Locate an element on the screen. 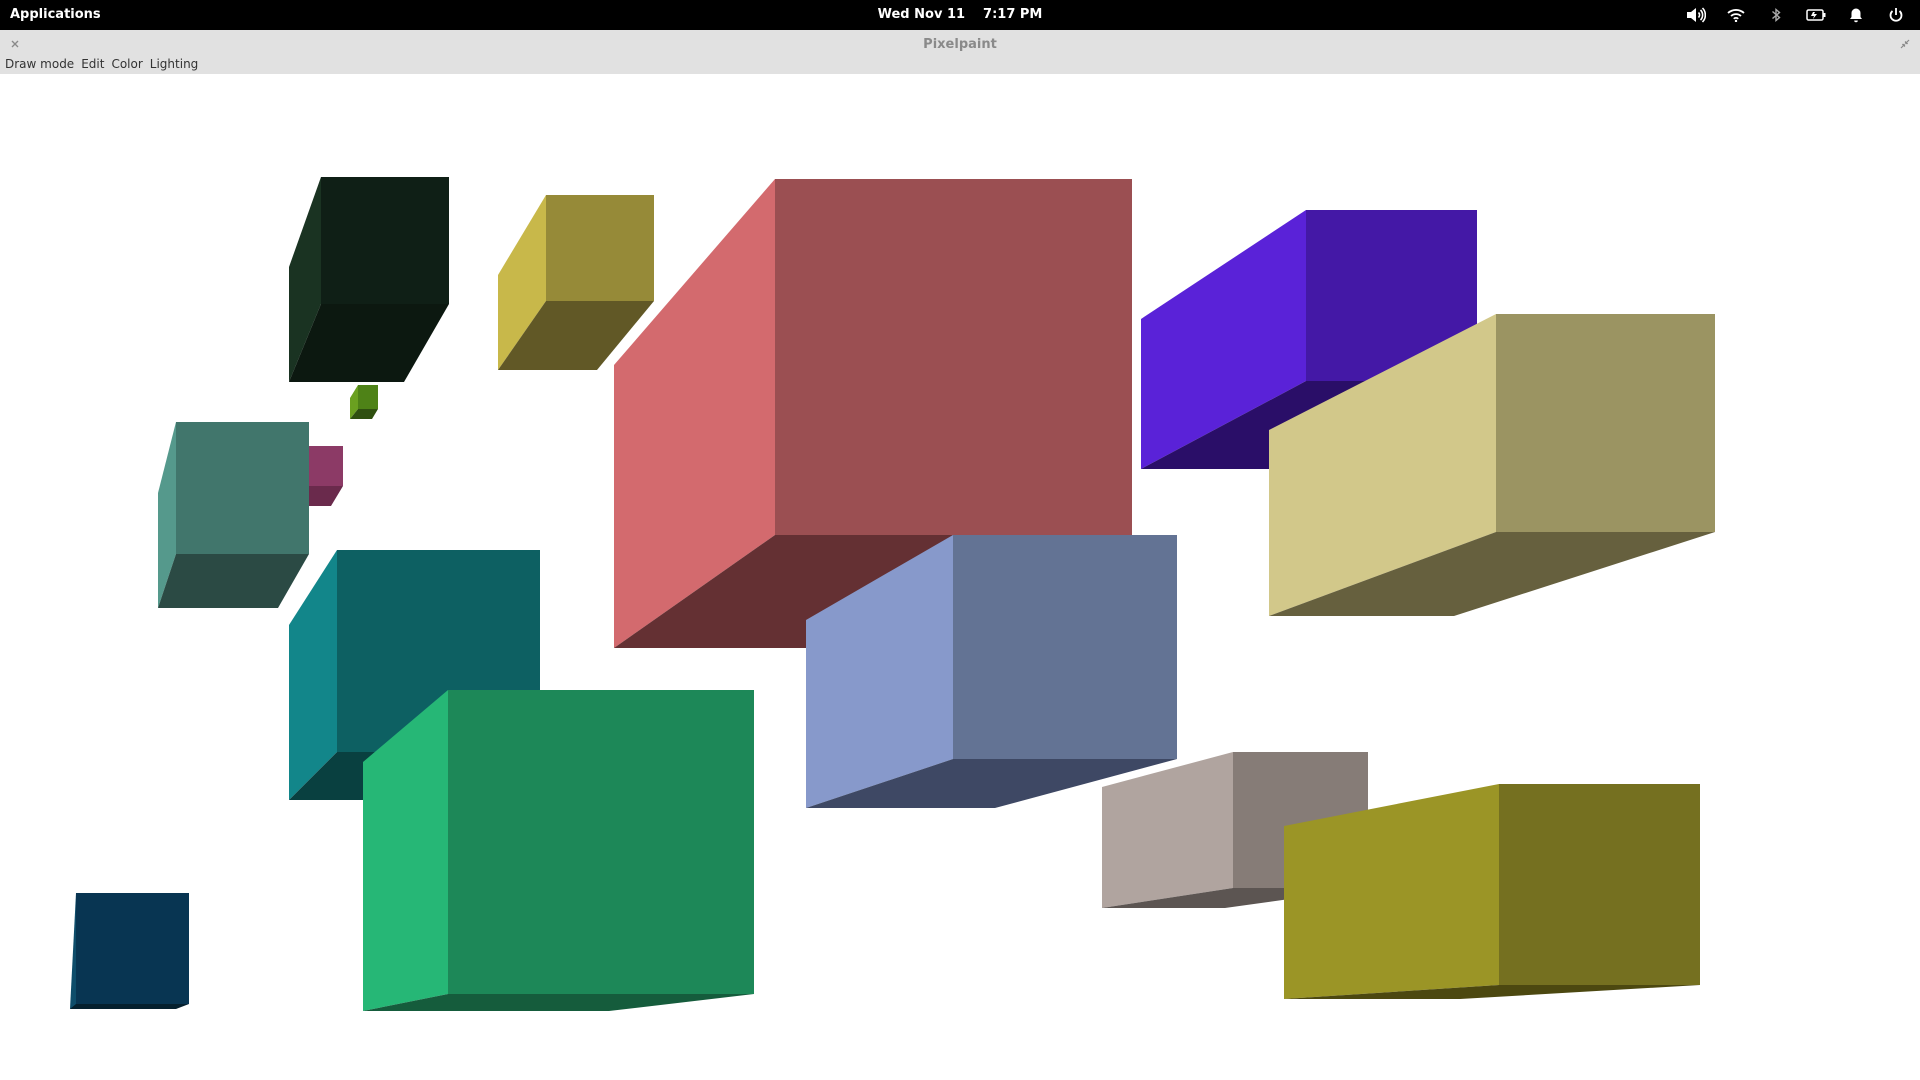 The width and height of the screenshot is (1920, 1080). cube-small-blue-green-front-face is located at coordinates (132, 948).